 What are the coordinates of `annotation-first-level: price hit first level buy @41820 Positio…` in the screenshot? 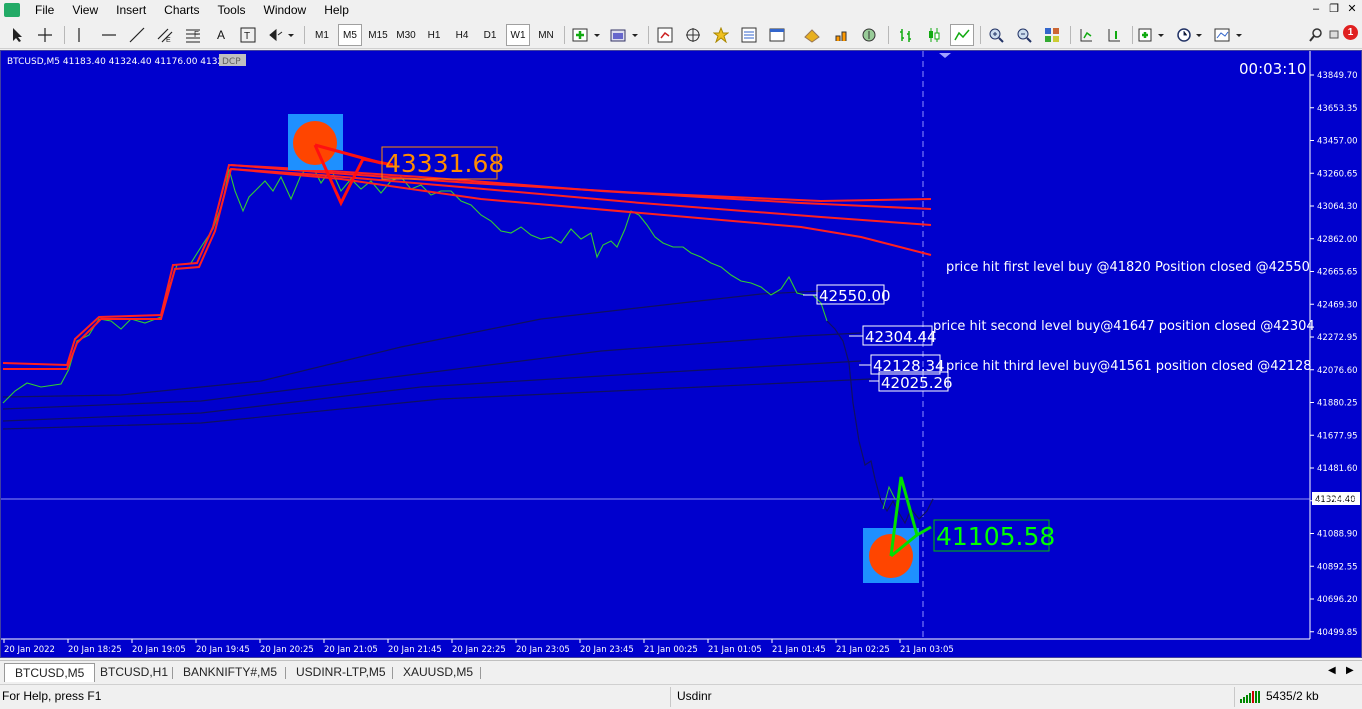 It's located at (1128, 267).